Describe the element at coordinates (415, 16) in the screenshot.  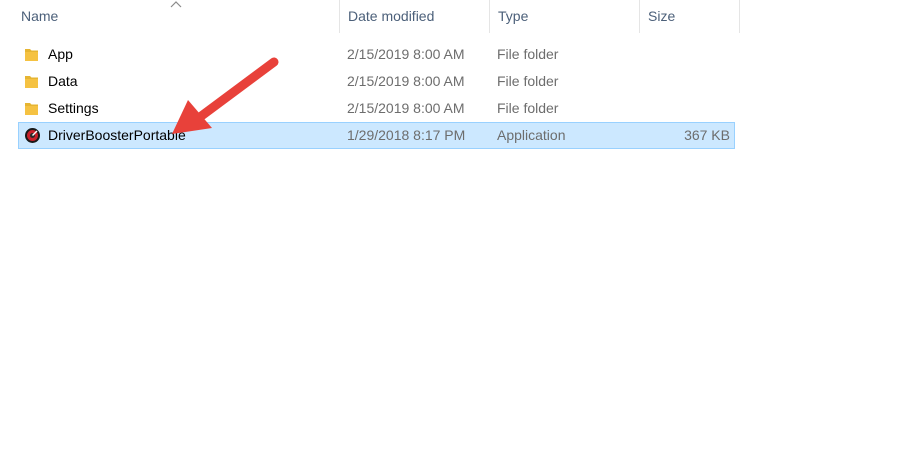
I see `column-header-date-modified: Date modified` at that location.